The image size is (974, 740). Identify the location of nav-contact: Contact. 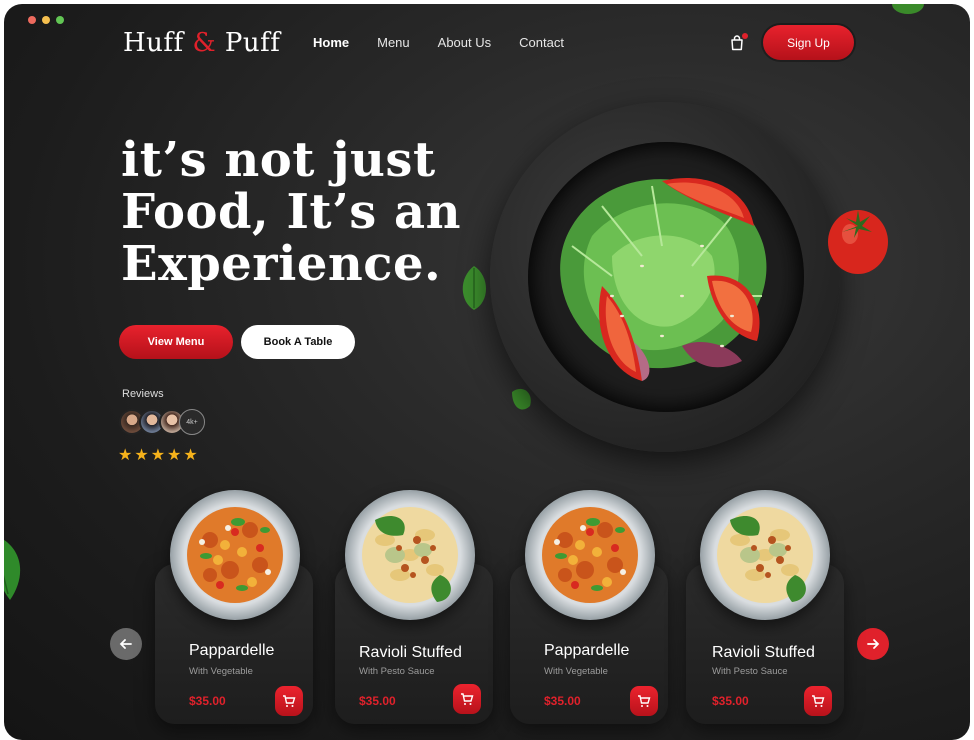
(541, 42).